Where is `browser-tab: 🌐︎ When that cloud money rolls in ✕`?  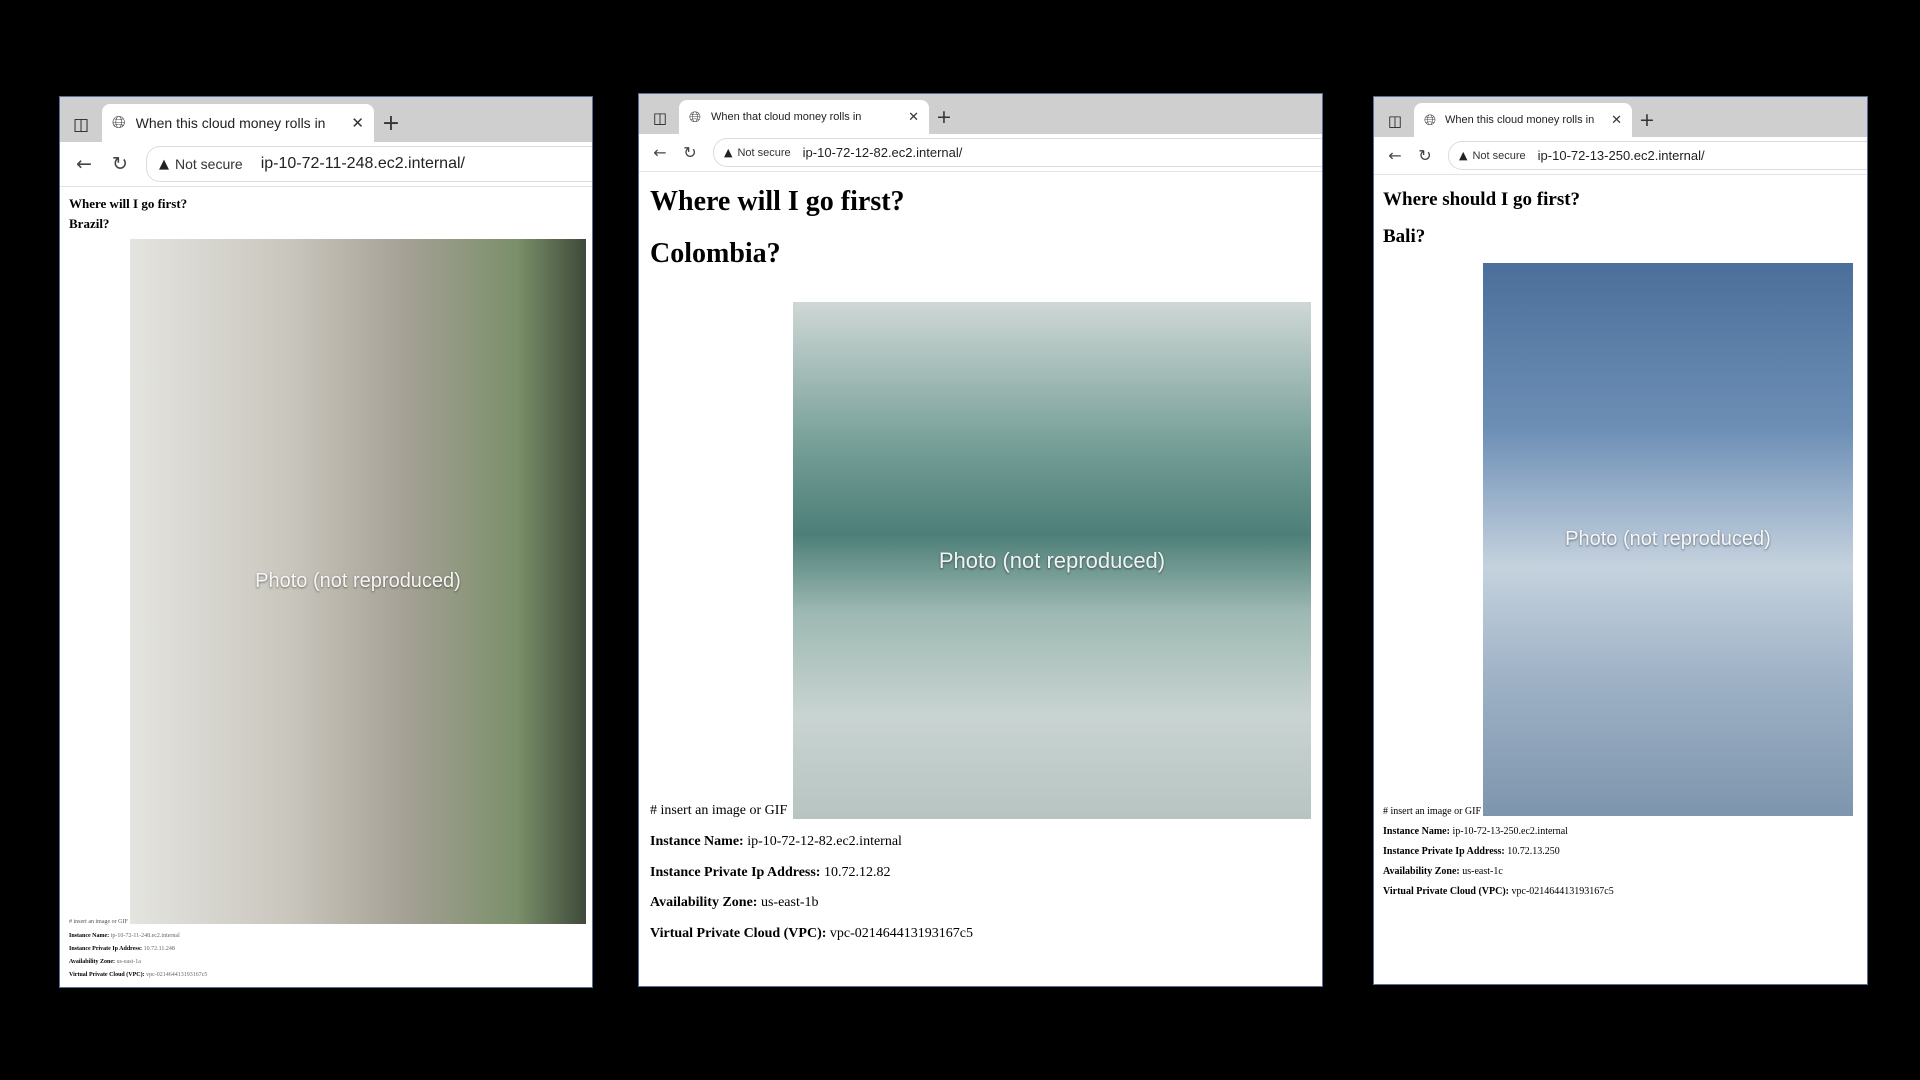
browser-tab: 🌐︎ When that cloud money rolls in ✕ is located at coordinates (804, 117).